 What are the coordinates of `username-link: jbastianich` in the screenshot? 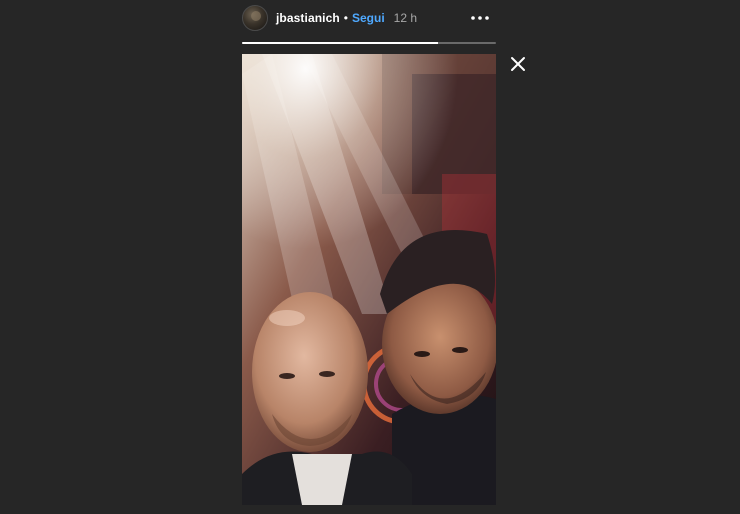 It's located at (308, 18).